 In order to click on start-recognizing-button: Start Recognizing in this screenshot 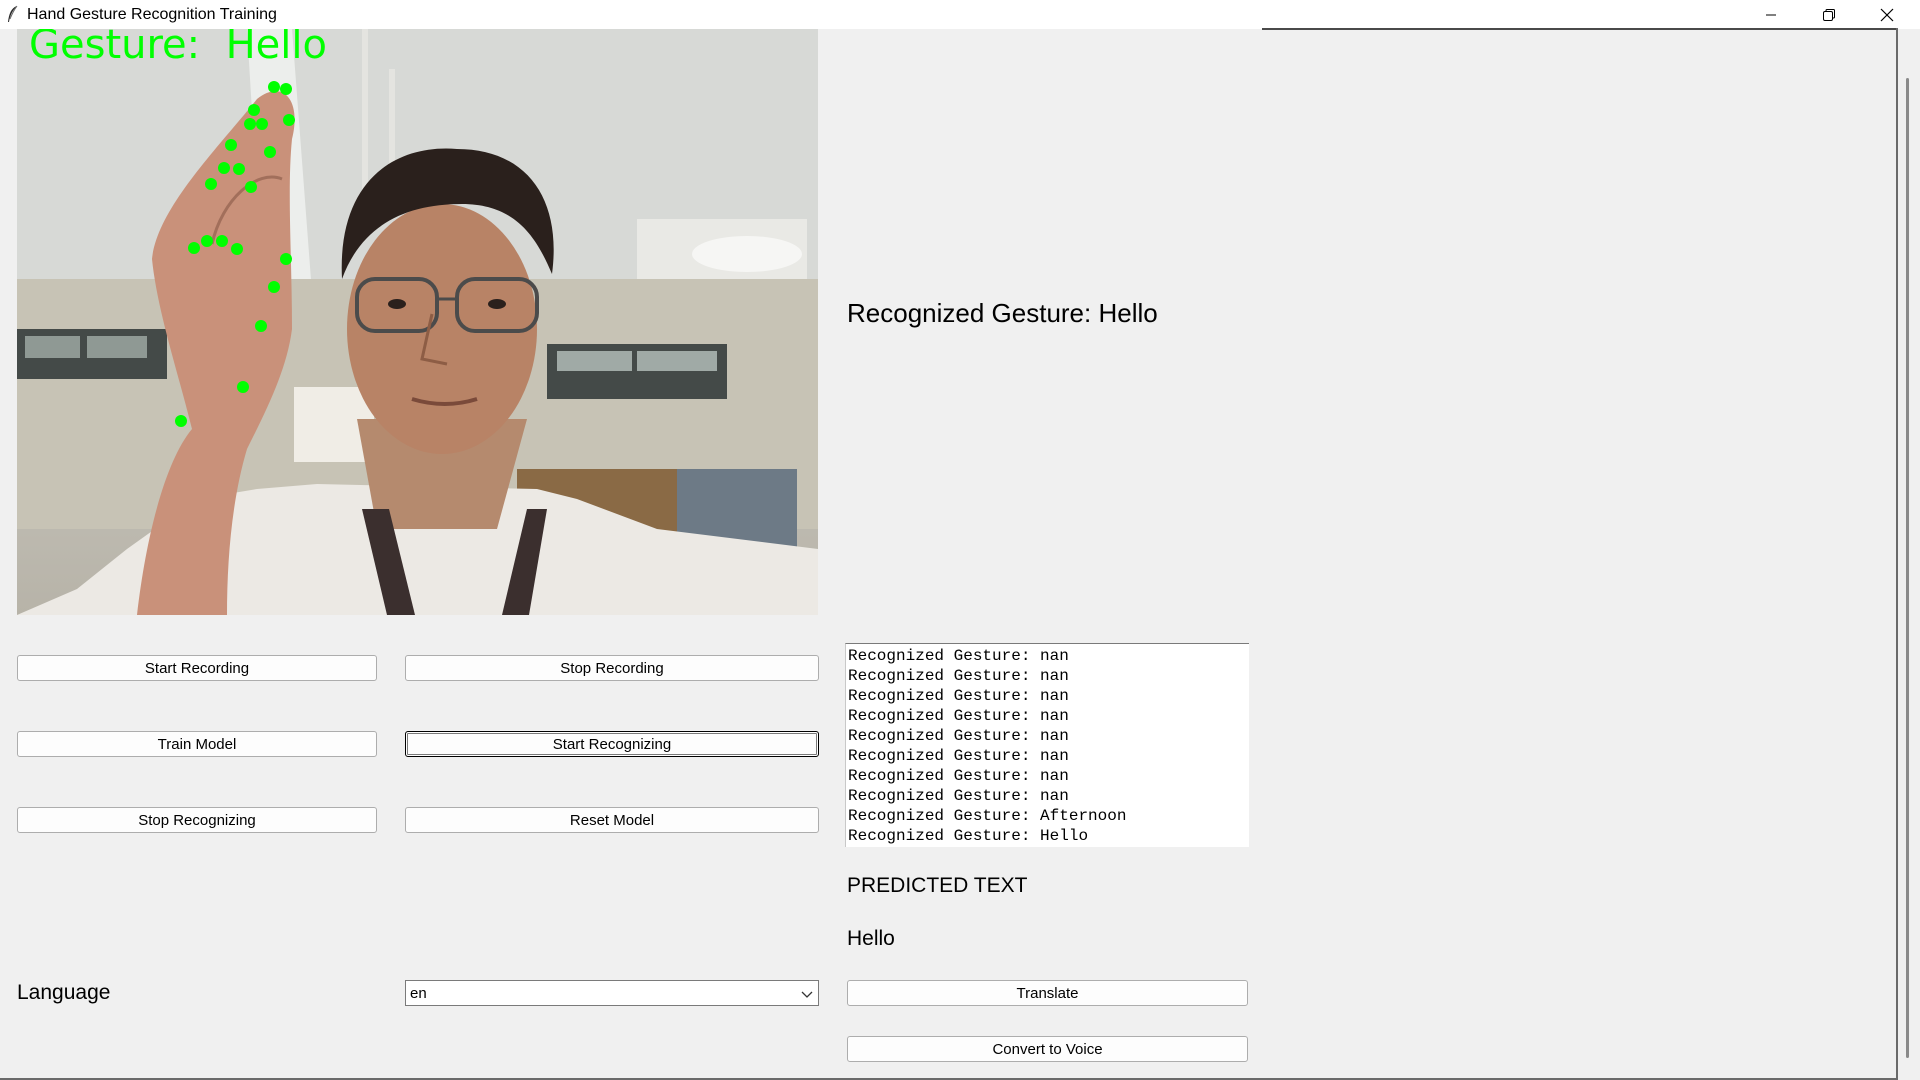, I will do `click(612, 744)`.